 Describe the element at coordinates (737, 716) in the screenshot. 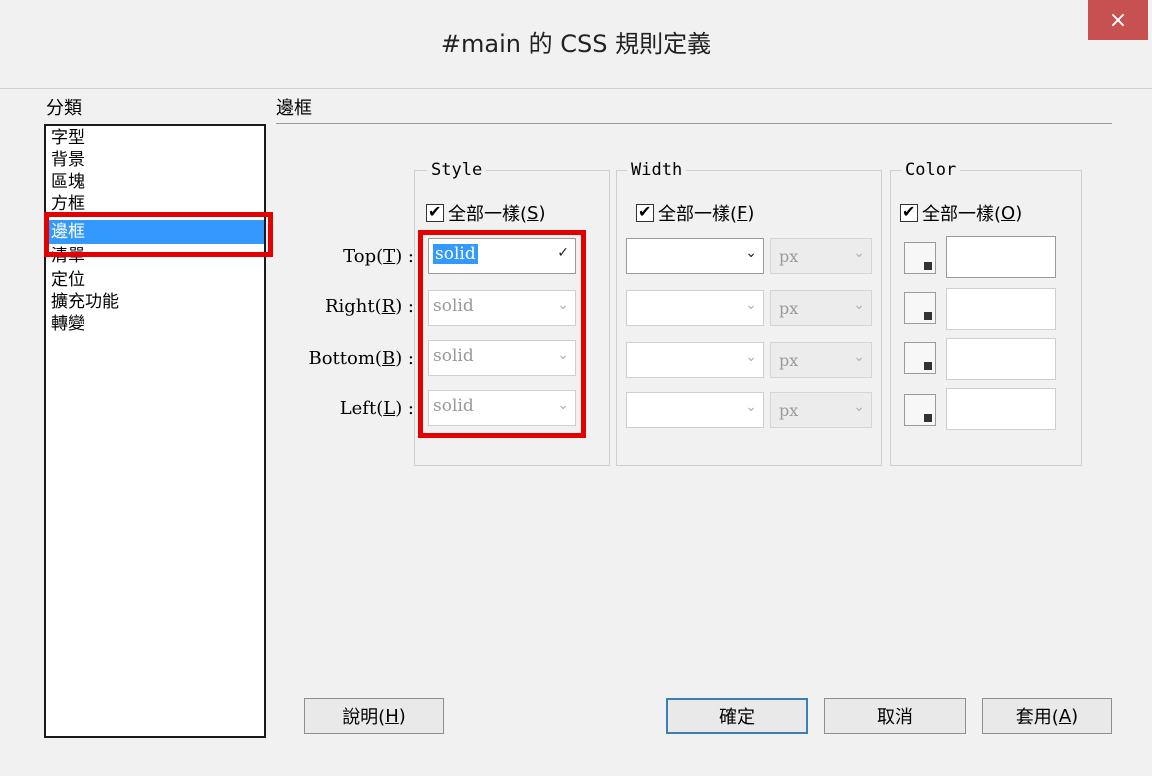

I see `ok-button: 確定` at that location.